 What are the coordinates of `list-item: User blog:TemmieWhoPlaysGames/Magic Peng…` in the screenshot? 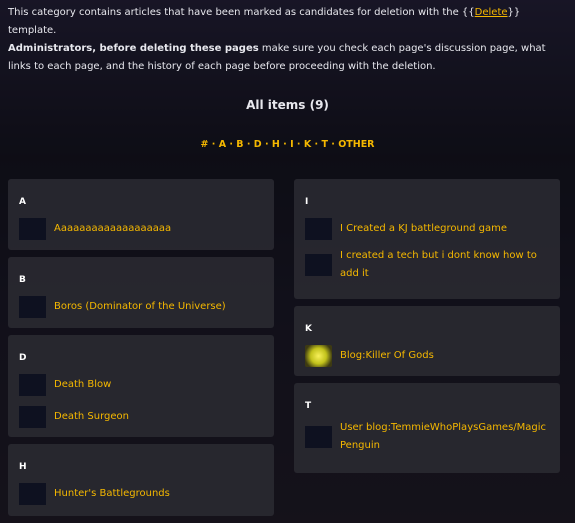 It's located at (427, 437).